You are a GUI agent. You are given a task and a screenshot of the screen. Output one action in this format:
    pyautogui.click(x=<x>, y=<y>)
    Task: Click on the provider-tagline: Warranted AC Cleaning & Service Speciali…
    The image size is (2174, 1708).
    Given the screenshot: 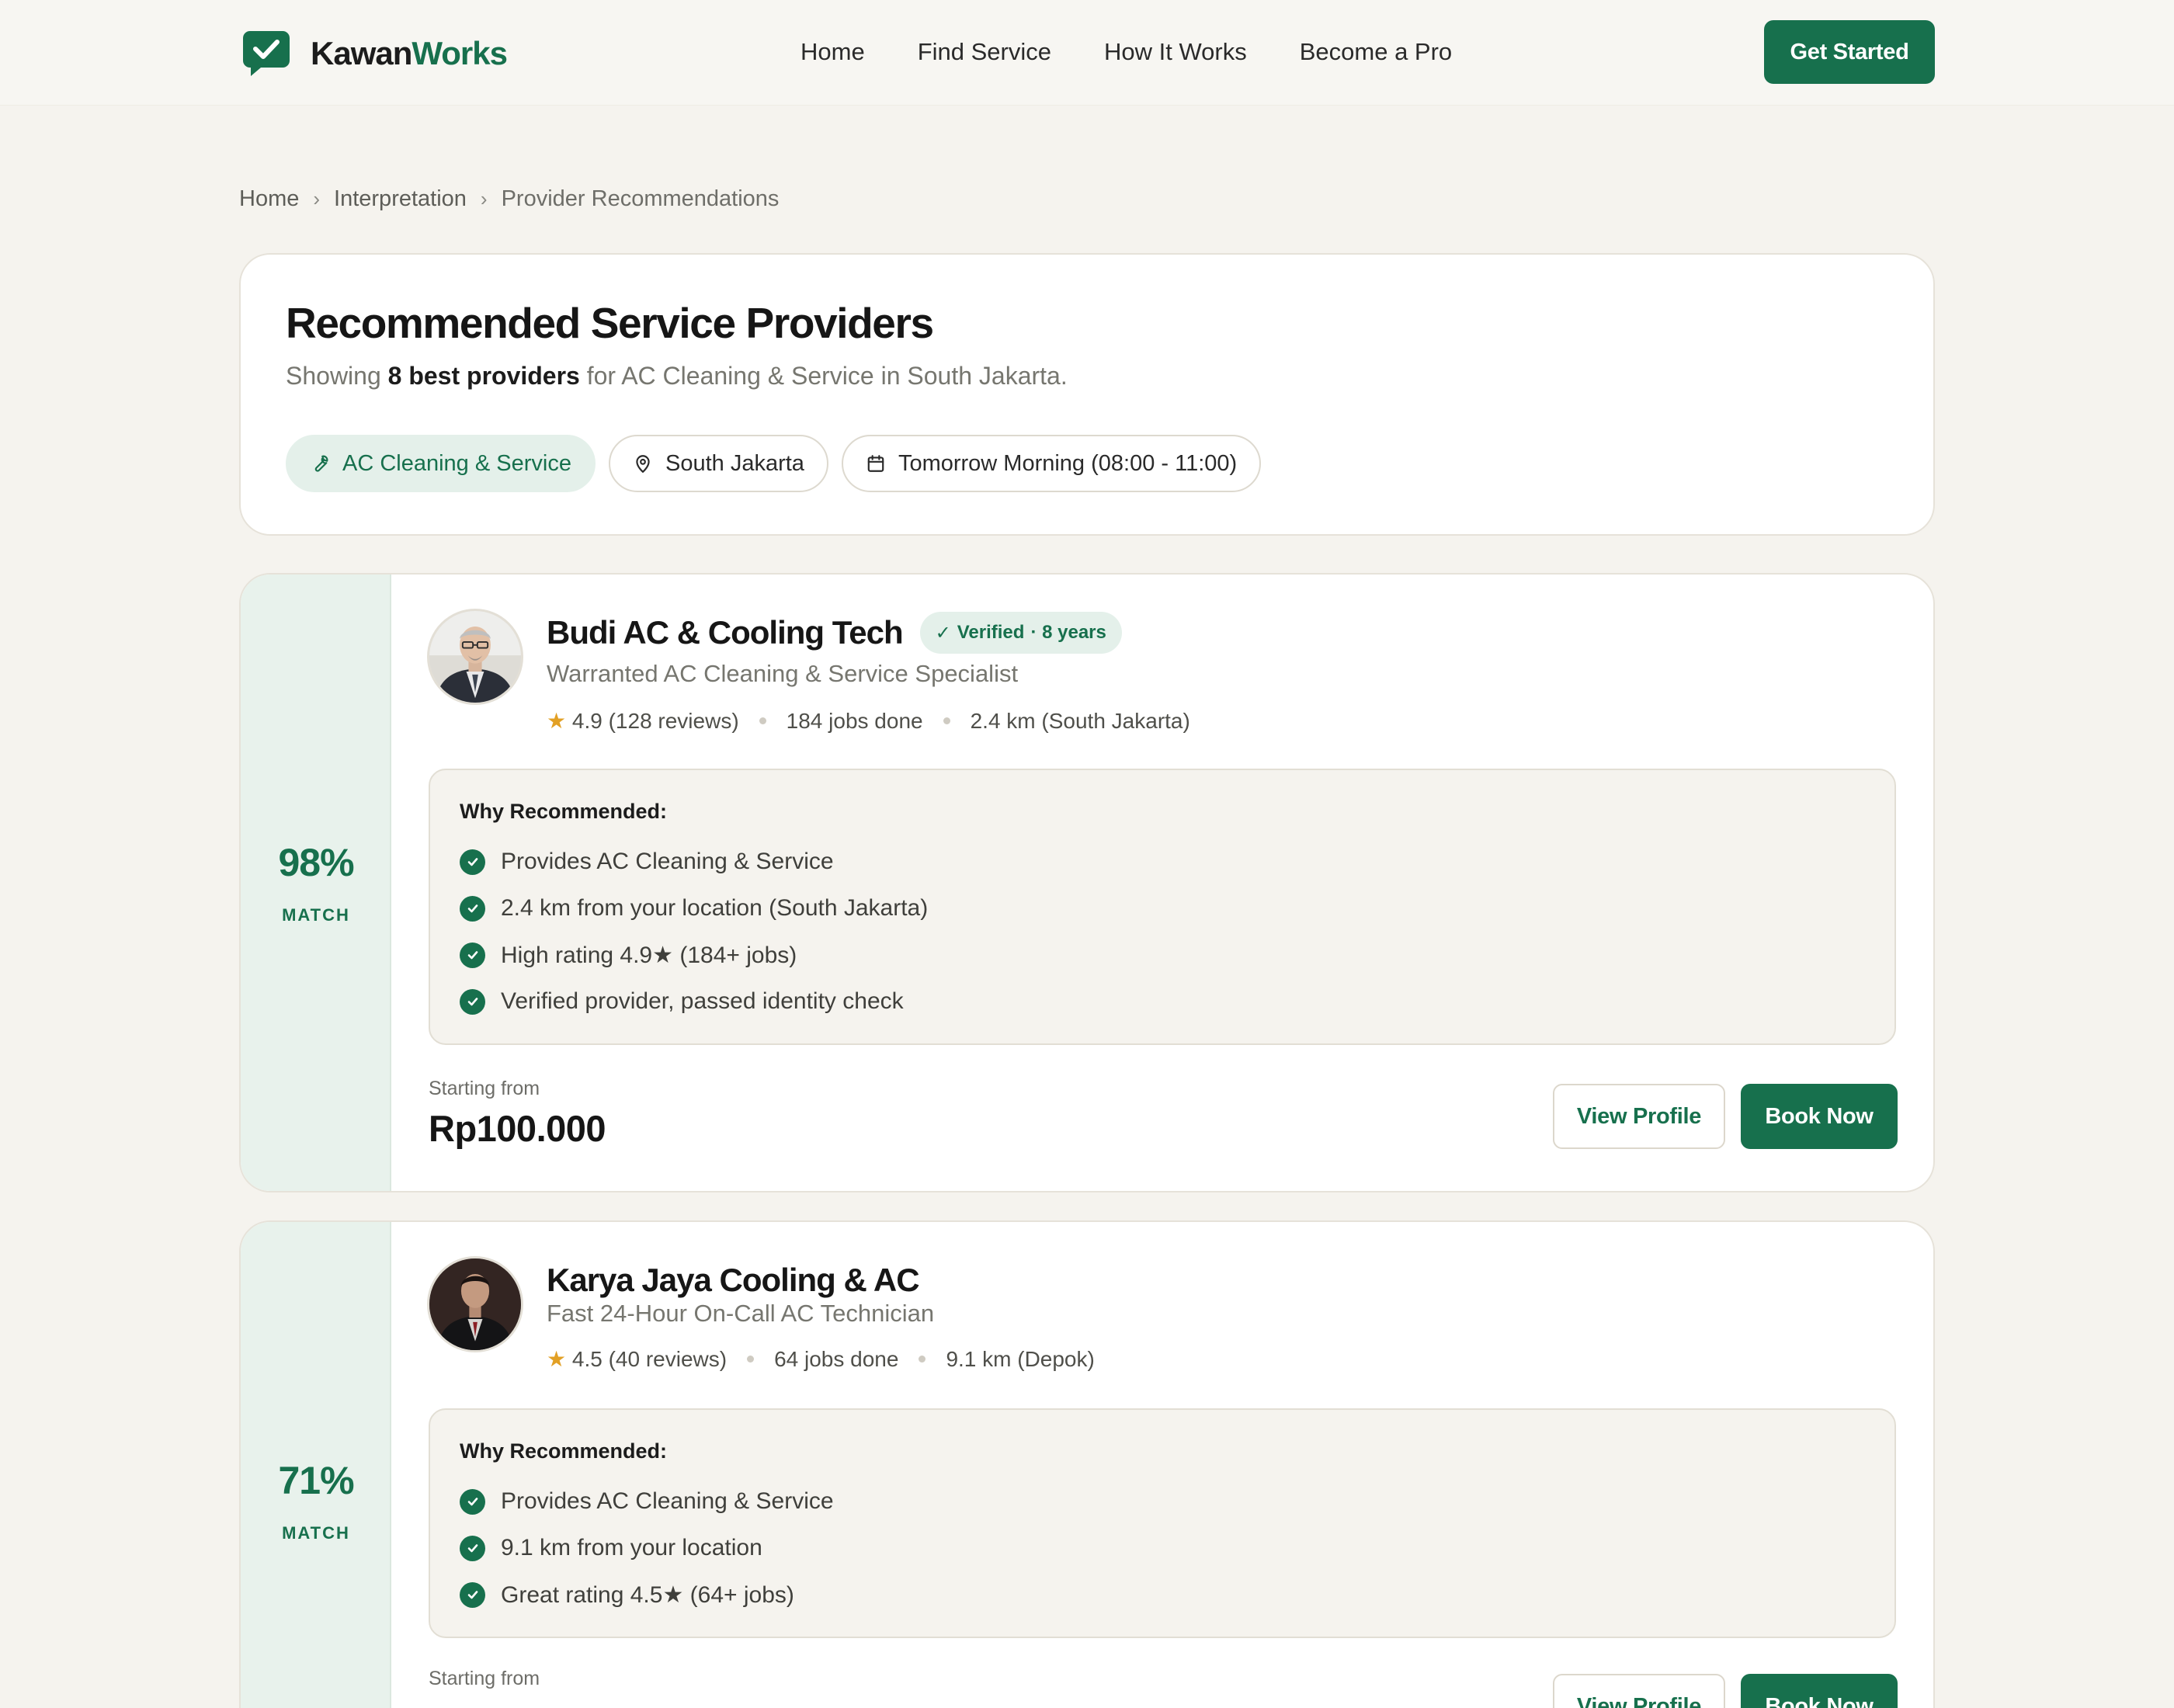 What is the action you would take?
    pyautogui.click(x=783, y=674)
    